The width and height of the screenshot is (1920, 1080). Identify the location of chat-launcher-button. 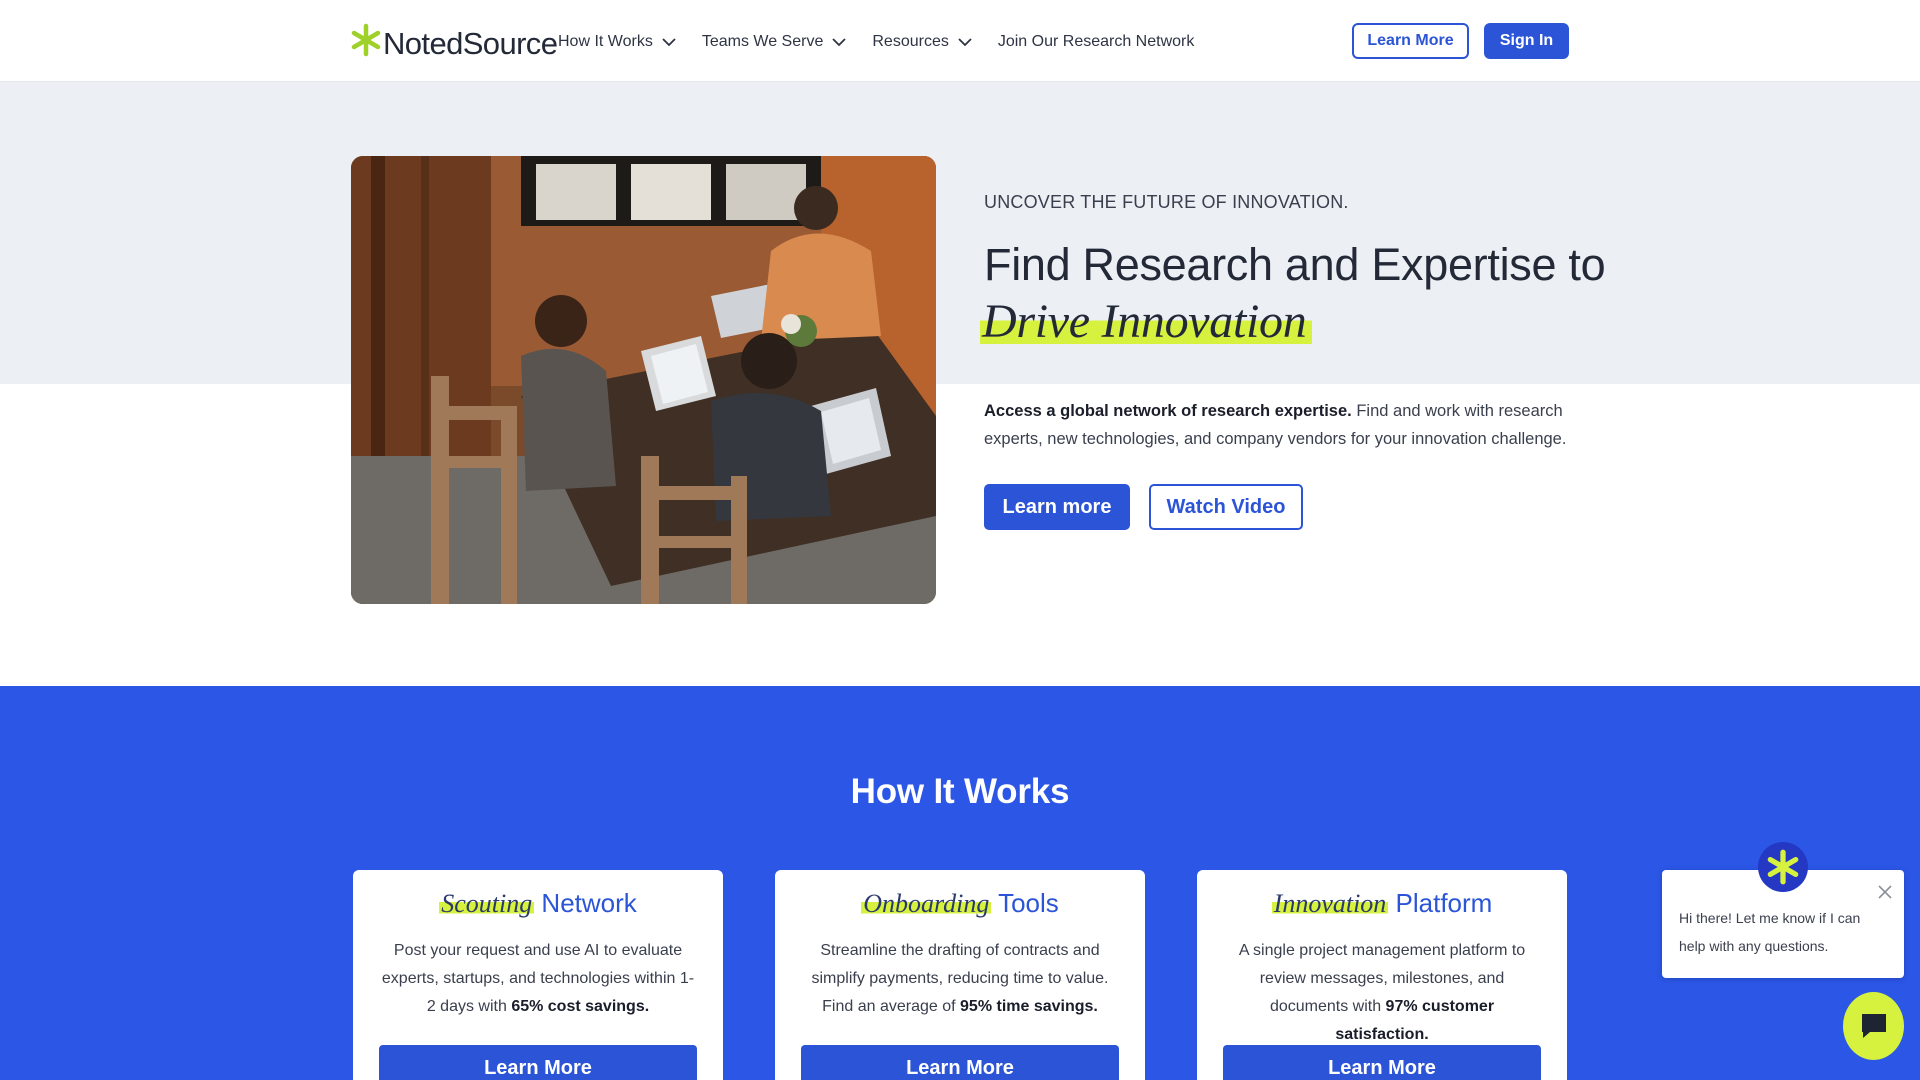
(1873, 1026).